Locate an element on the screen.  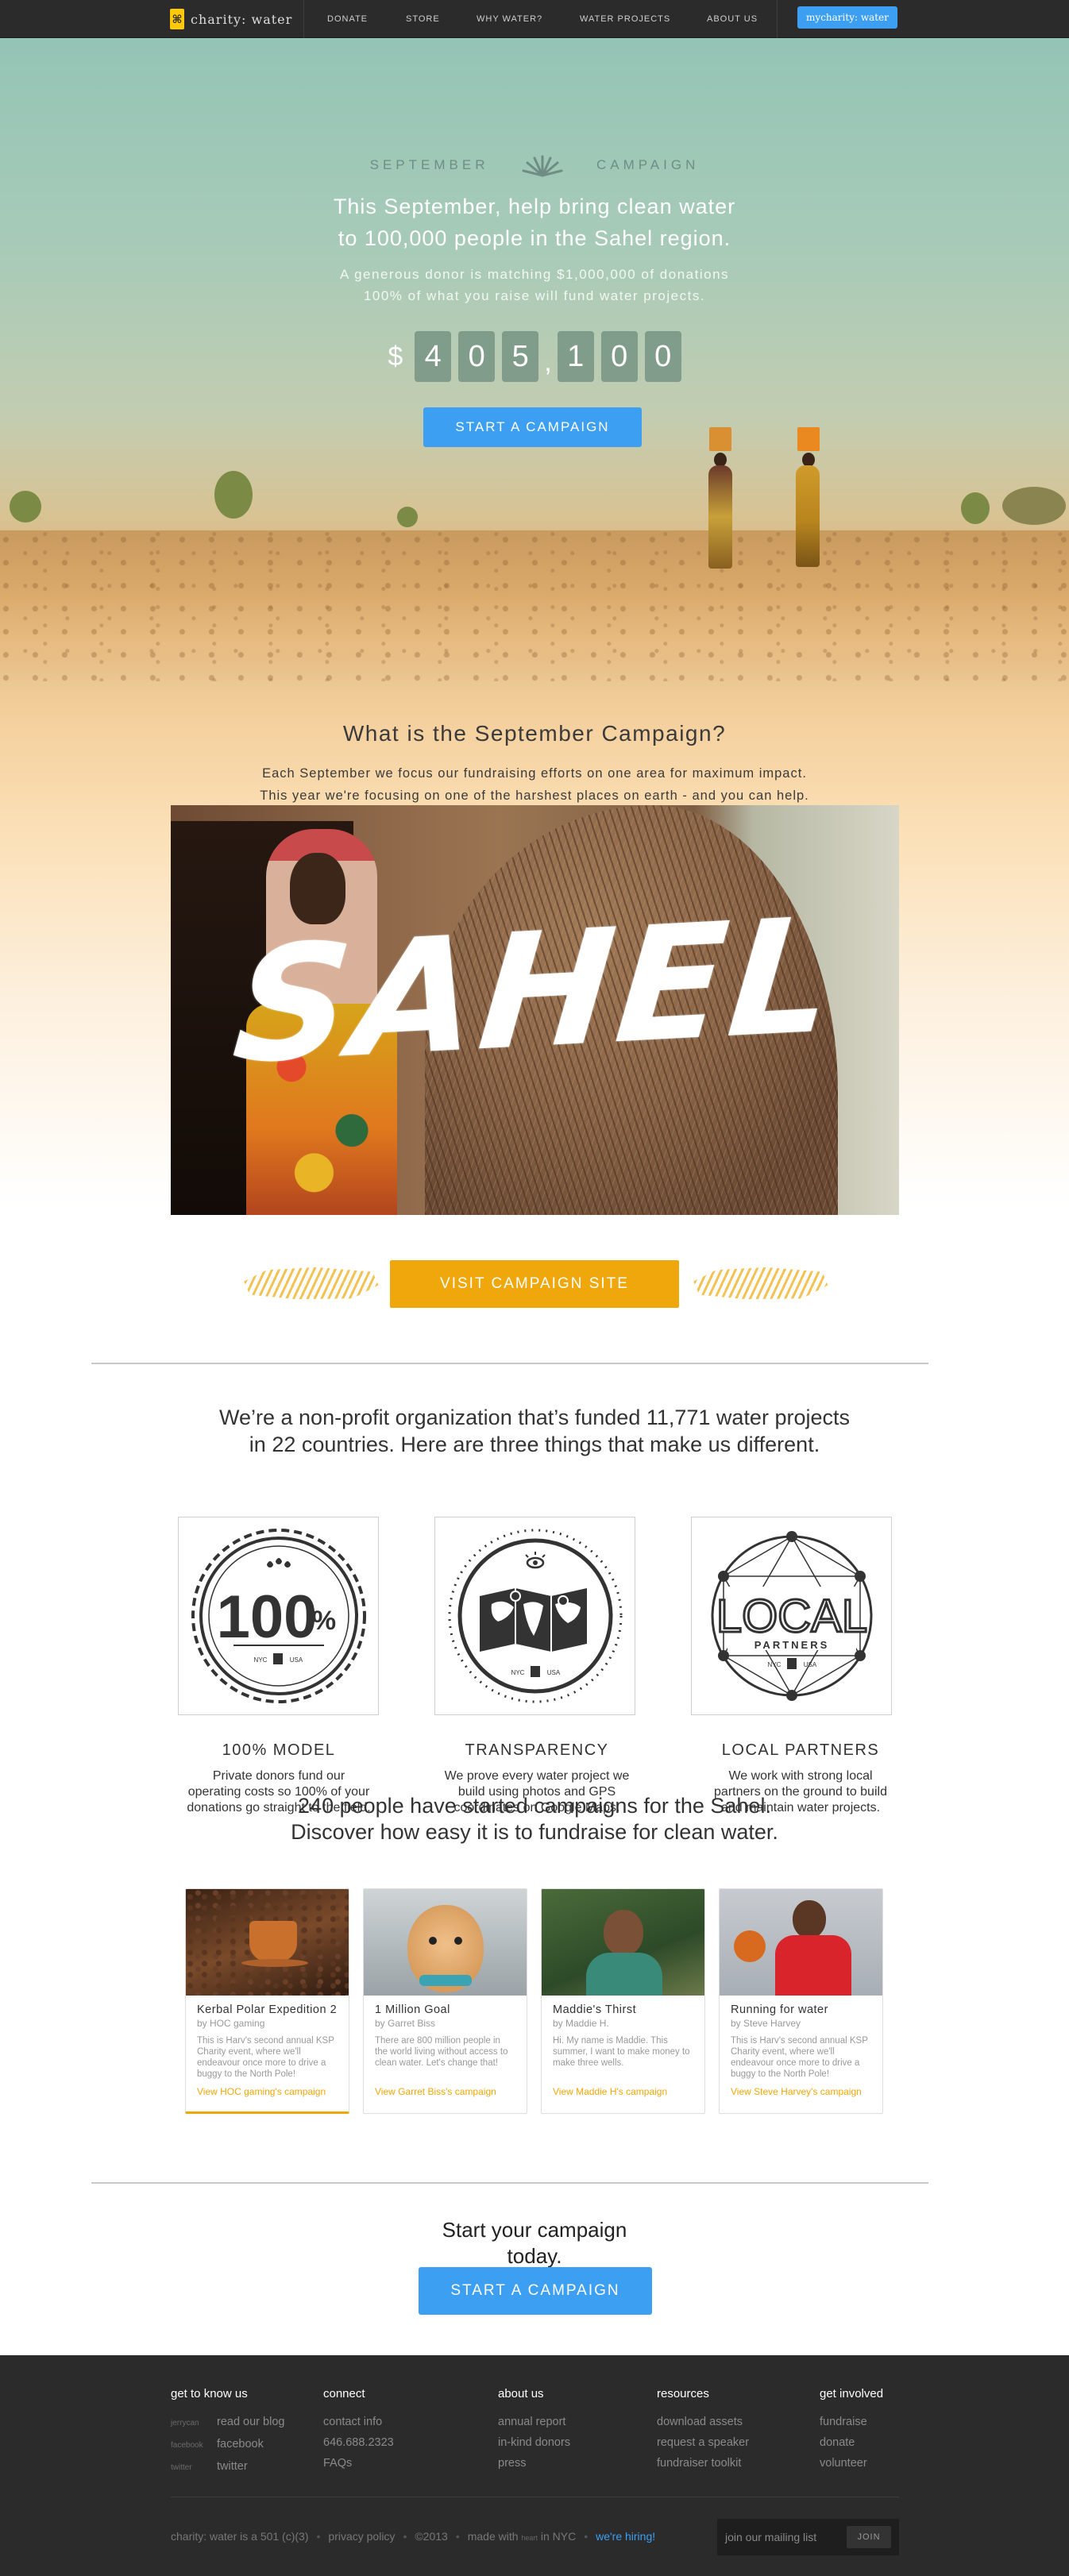
world-map-badge-icon: NYC USA is located at coordinates (535, 1616).